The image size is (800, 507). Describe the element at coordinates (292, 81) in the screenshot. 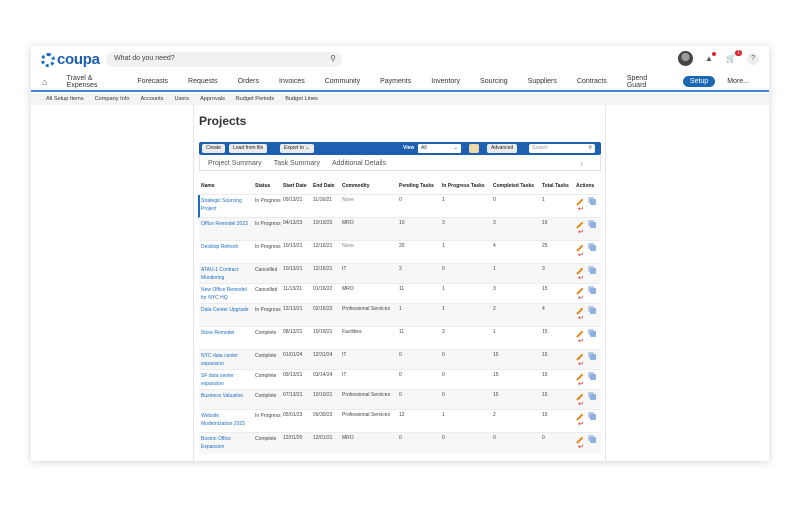

I see `nav-item-invoices: Invoices` at that location.